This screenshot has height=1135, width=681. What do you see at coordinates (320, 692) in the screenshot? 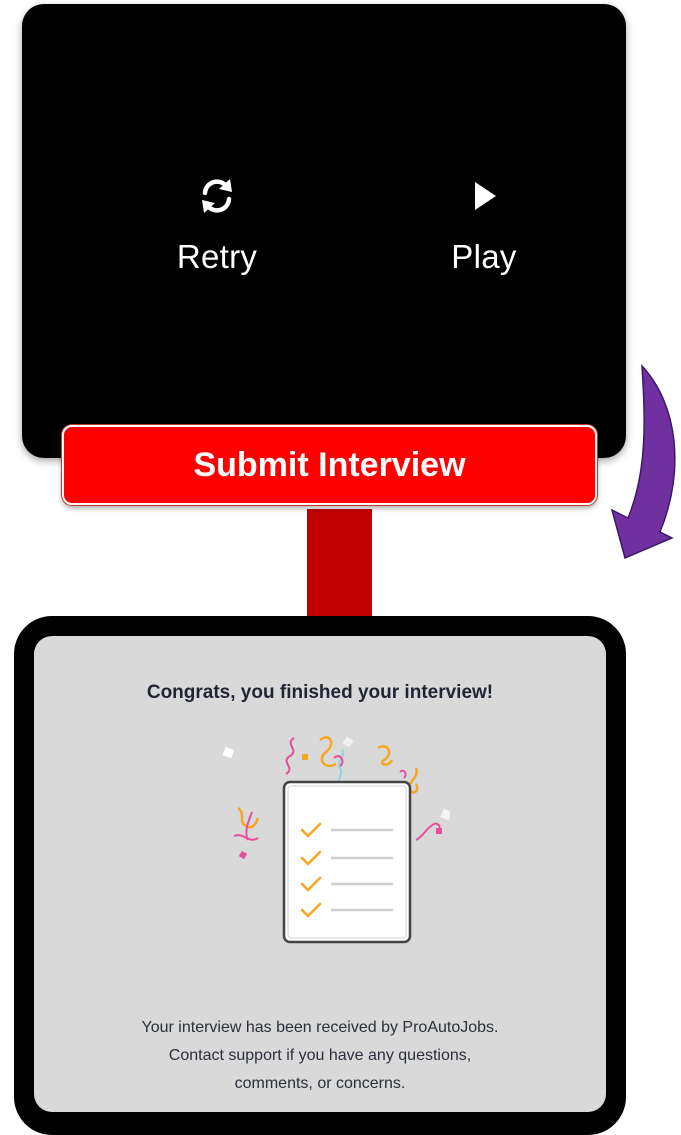
I see `congrats-title: Congrats, you finished your interview!` at bounding box center [320, 692].